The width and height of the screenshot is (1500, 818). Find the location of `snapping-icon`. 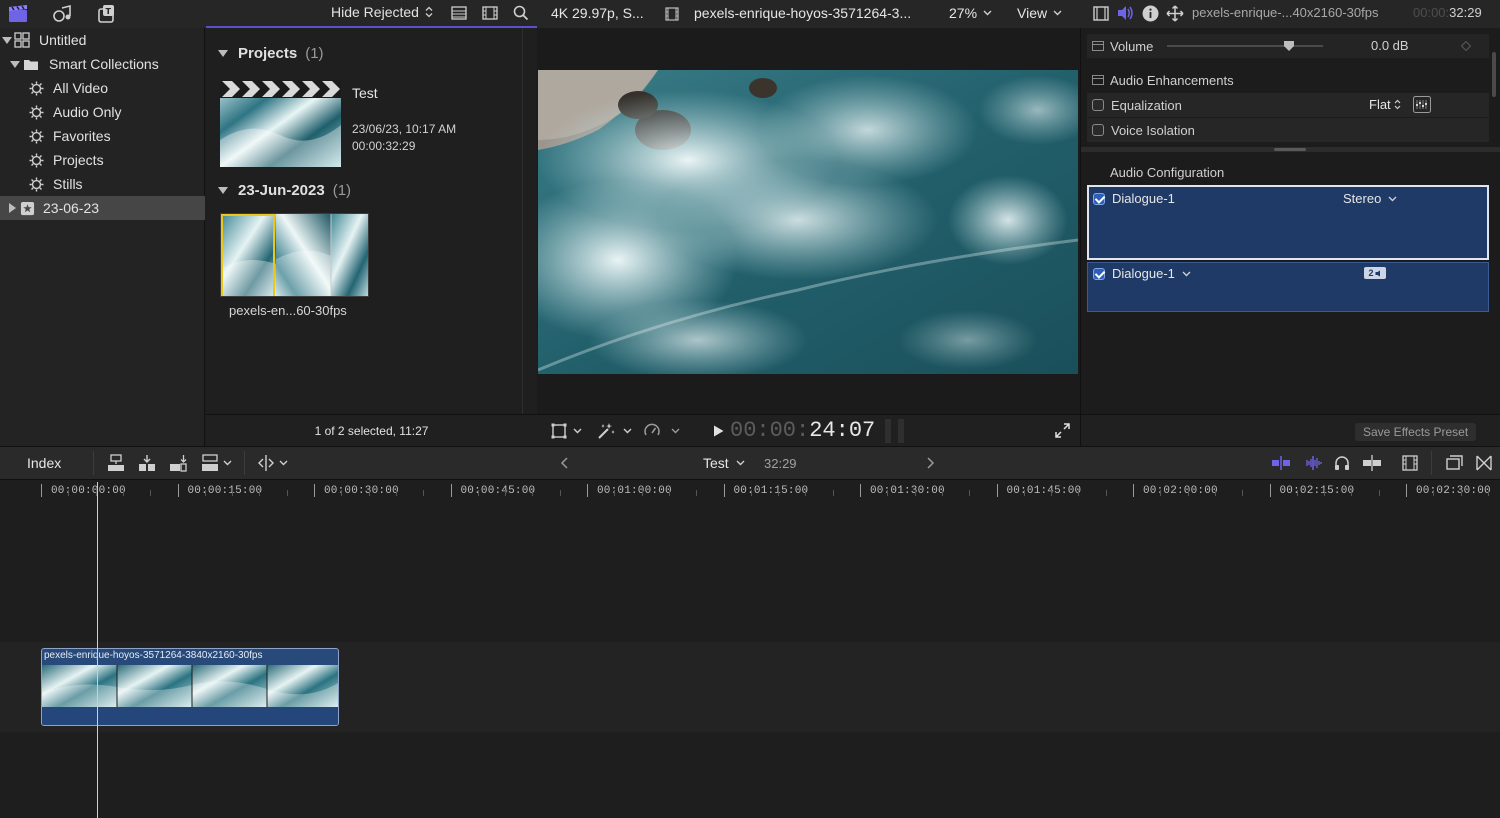

snapping-icon is located at coordinates (1372, 463).